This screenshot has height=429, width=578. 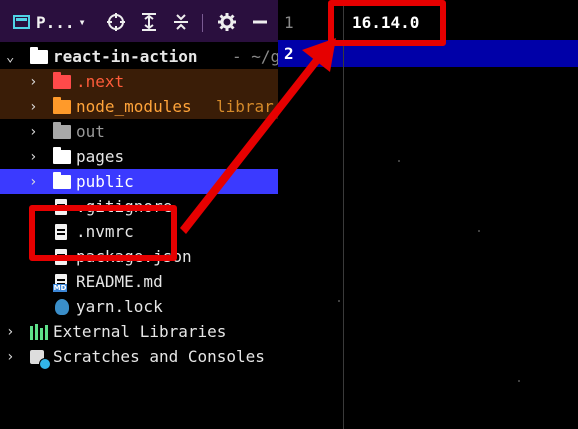 I want to click on annotation-box-version, so click(x=387, y=23).